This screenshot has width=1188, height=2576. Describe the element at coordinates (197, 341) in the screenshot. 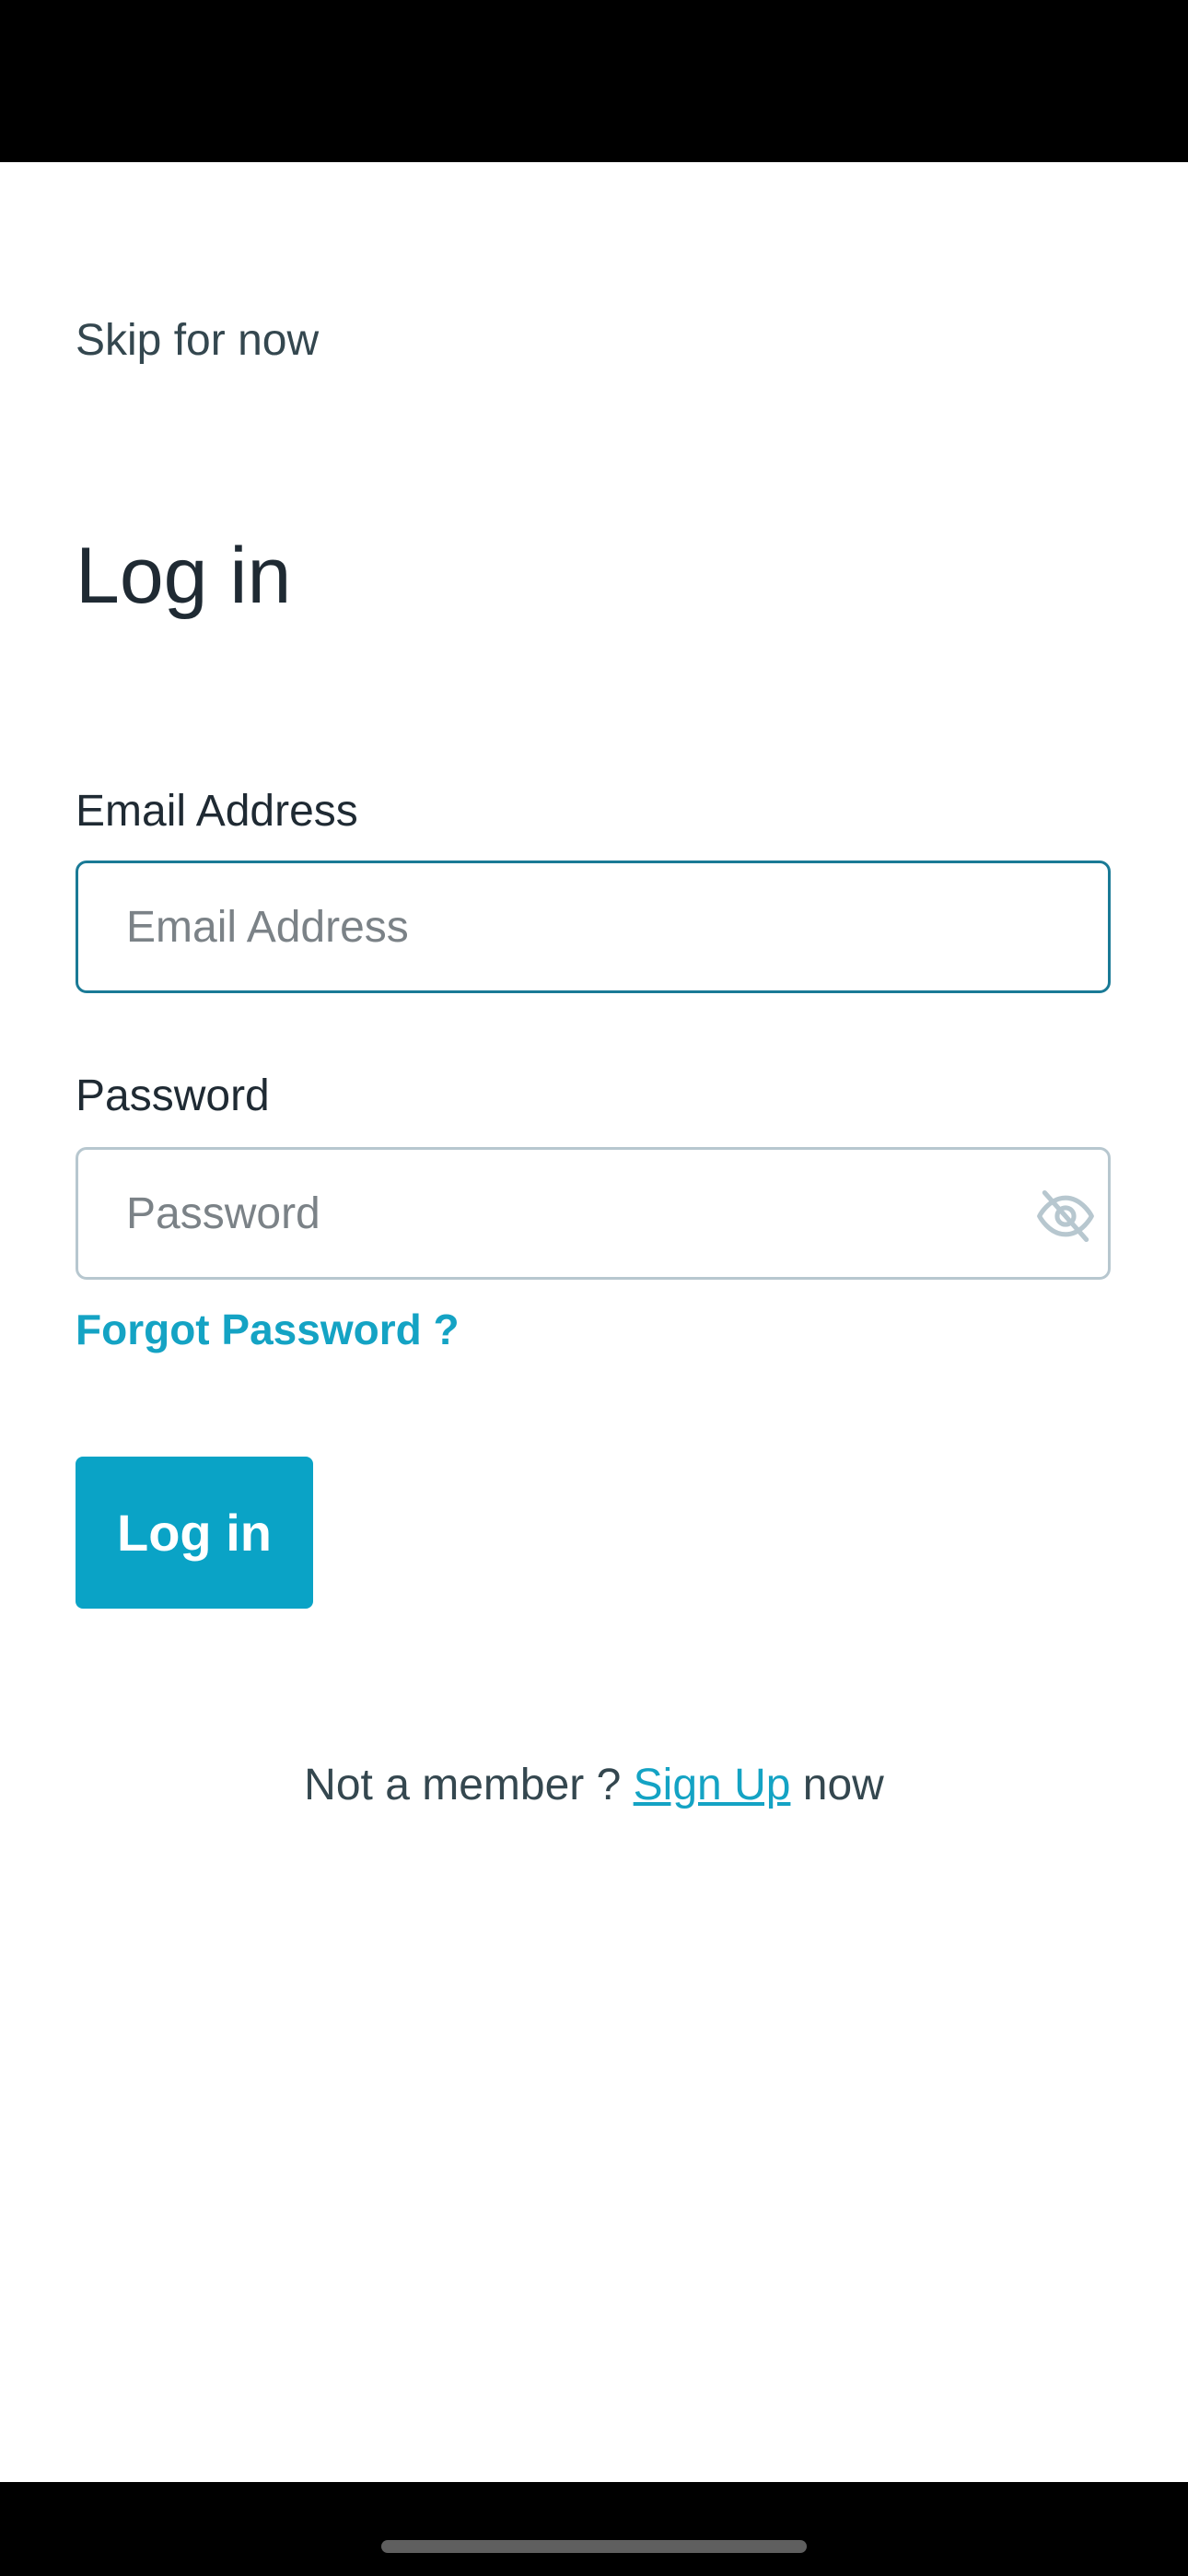

I see `skip-for-now-link: Skip for now` at that location.